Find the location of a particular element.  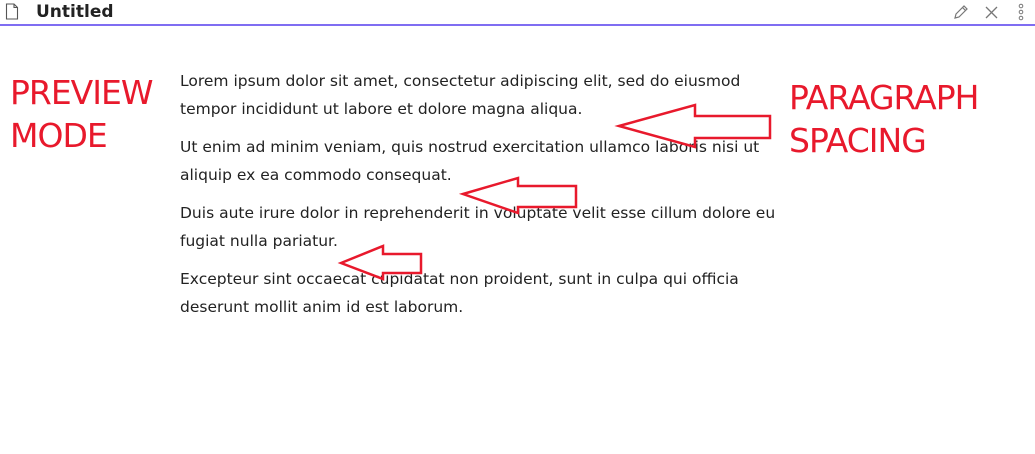

file-icon is located at coordinates (12, 11).